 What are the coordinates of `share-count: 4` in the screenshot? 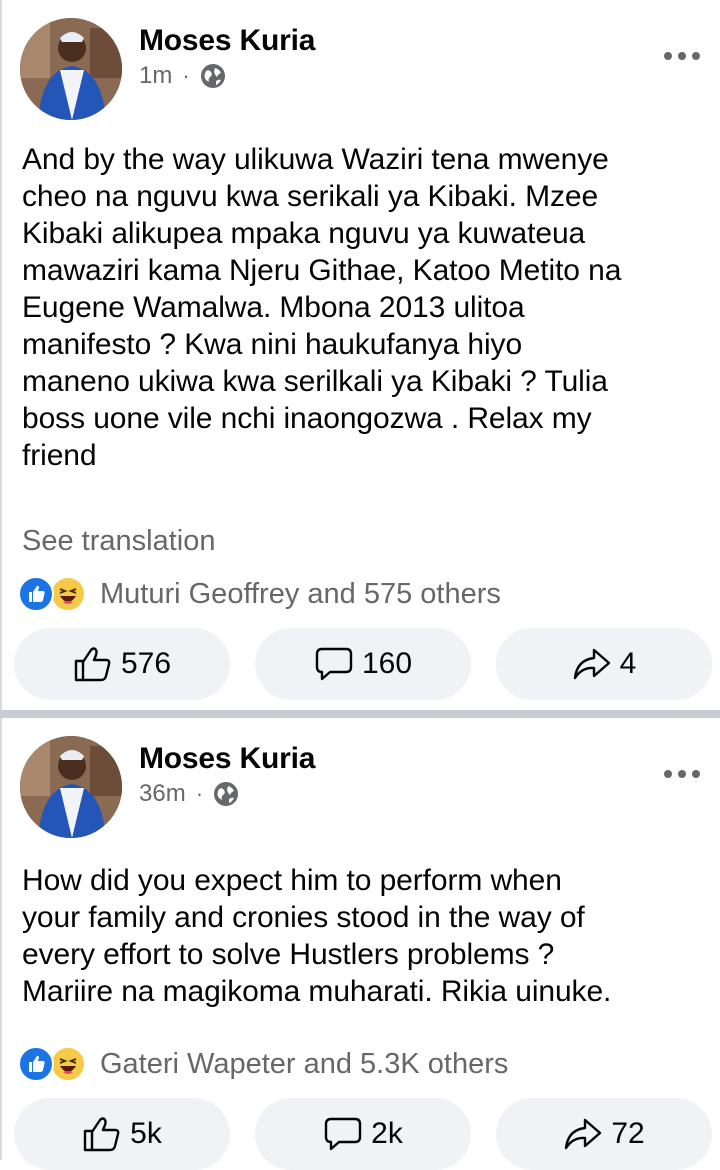 It's located at (628, 663).